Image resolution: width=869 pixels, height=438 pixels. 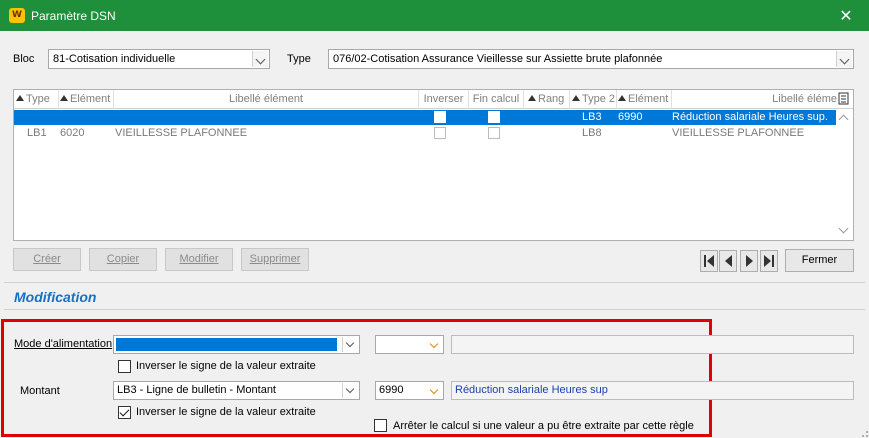 What do you see at coordinates (769, 261) in the screenshot?
I see `last-record-icon` at bounding box center [769, 261].